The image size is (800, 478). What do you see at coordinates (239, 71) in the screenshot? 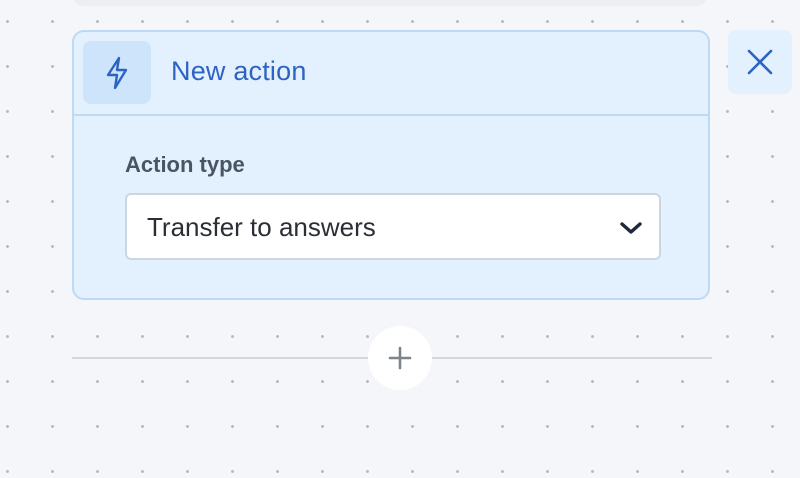
I see `card-title: New action` at bounding box center [239, 71].